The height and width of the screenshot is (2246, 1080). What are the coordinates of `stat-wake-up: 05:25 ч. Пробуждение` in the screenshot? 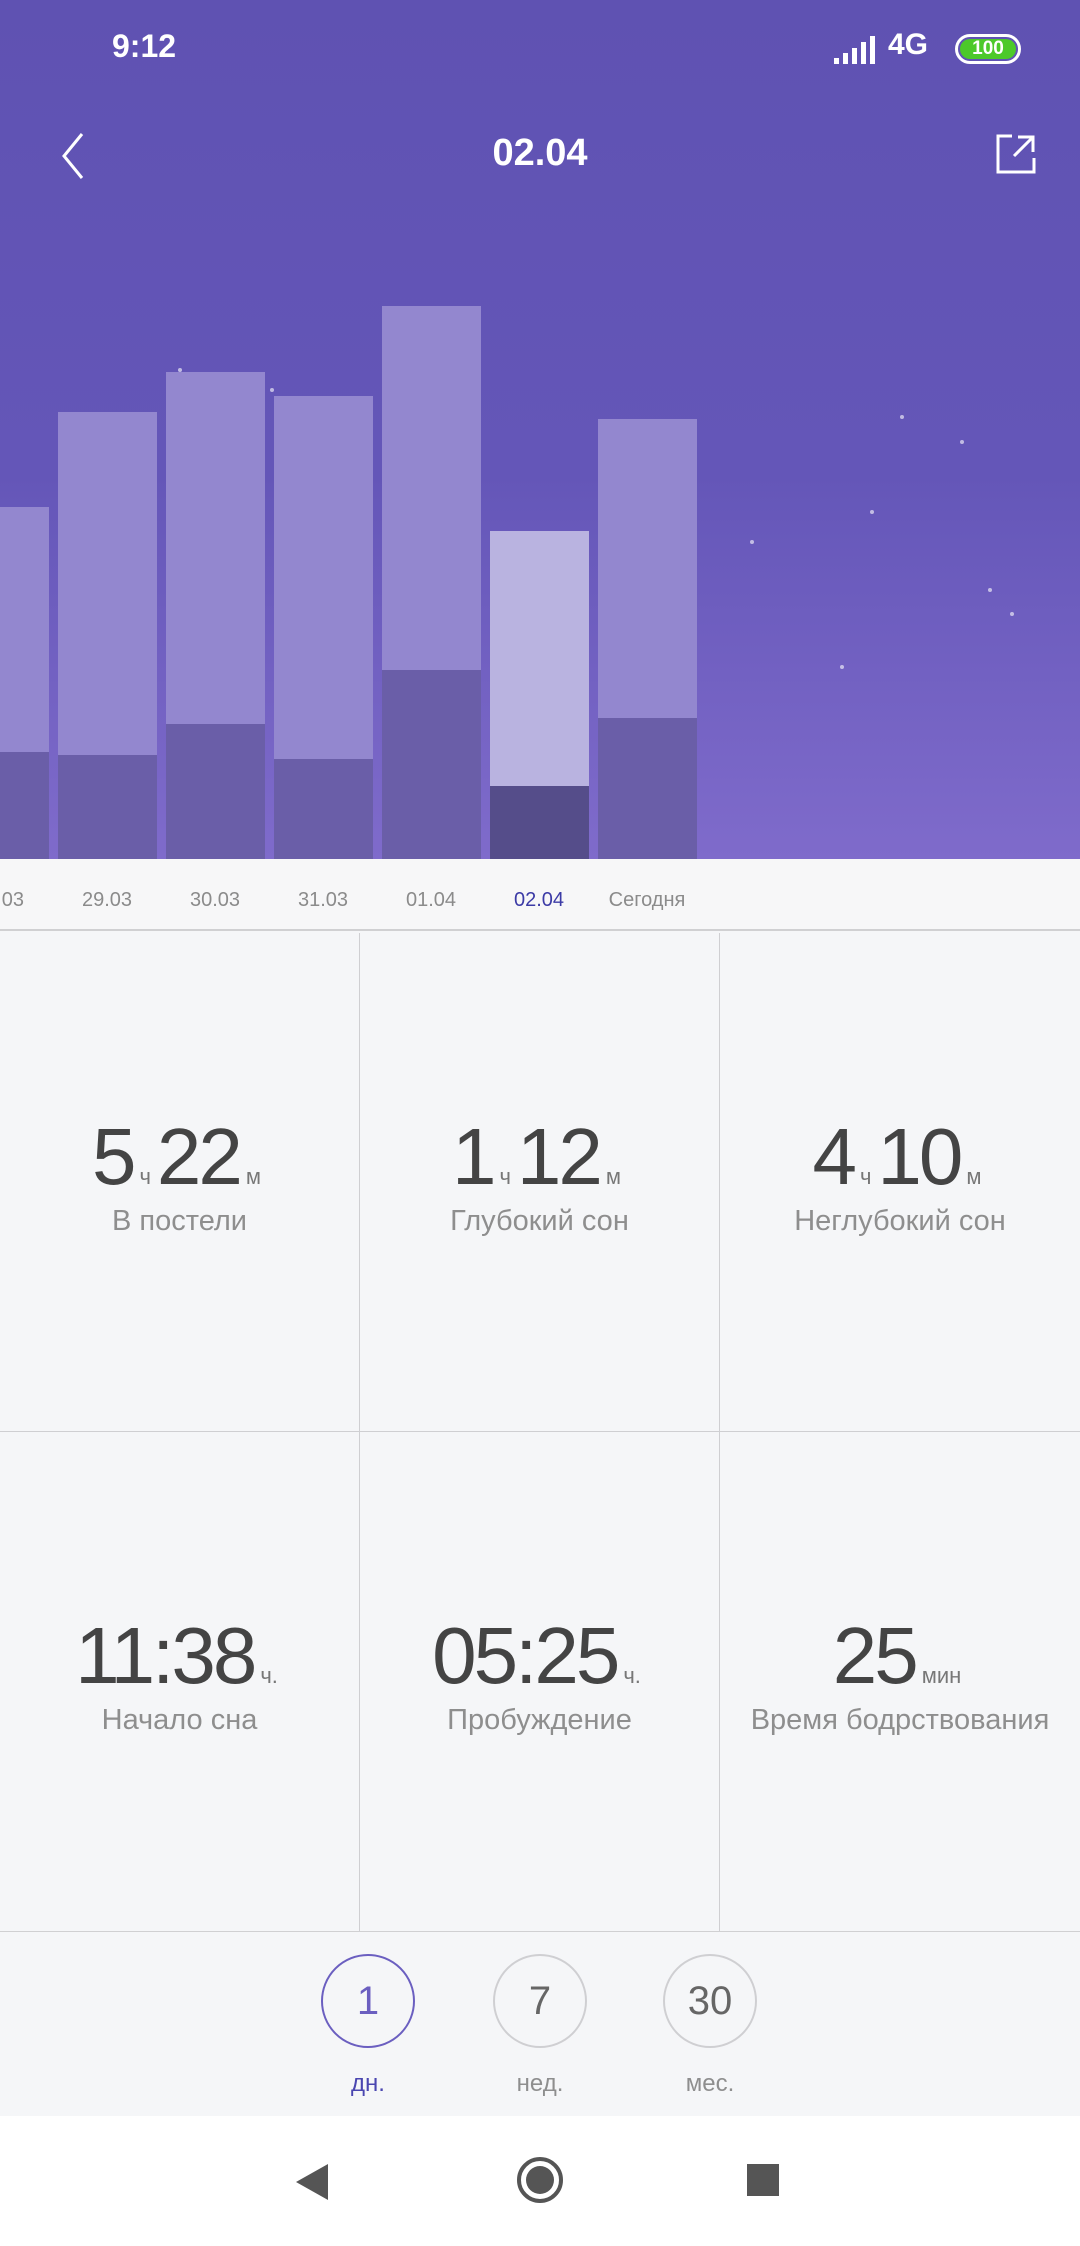 It's located at (540, 1681).